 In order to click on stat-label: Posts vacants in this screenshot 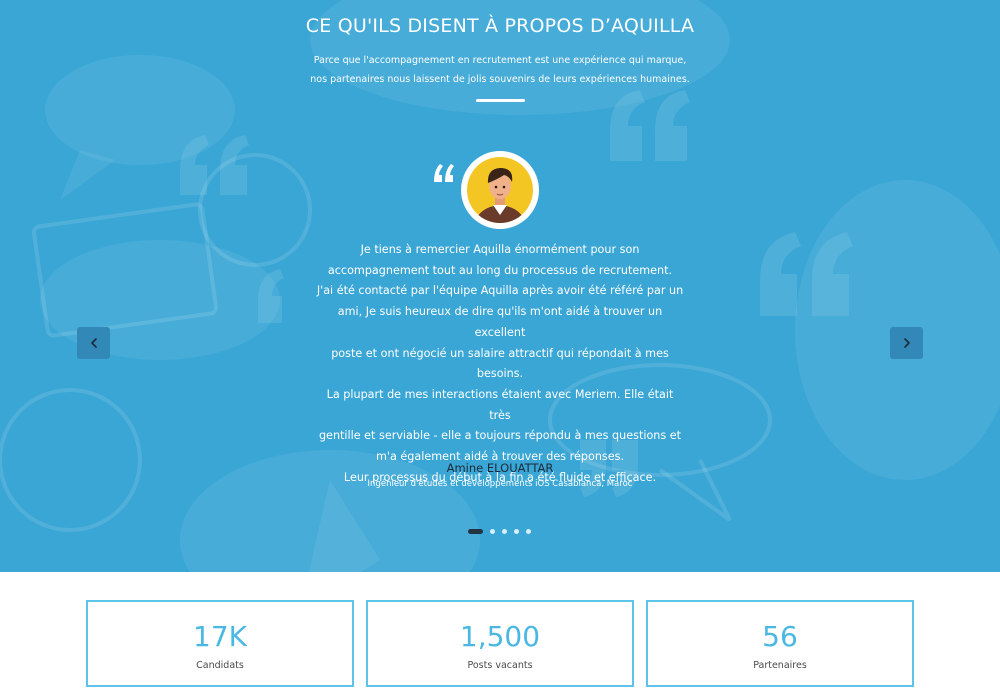, I will do `click(500, 665)`.